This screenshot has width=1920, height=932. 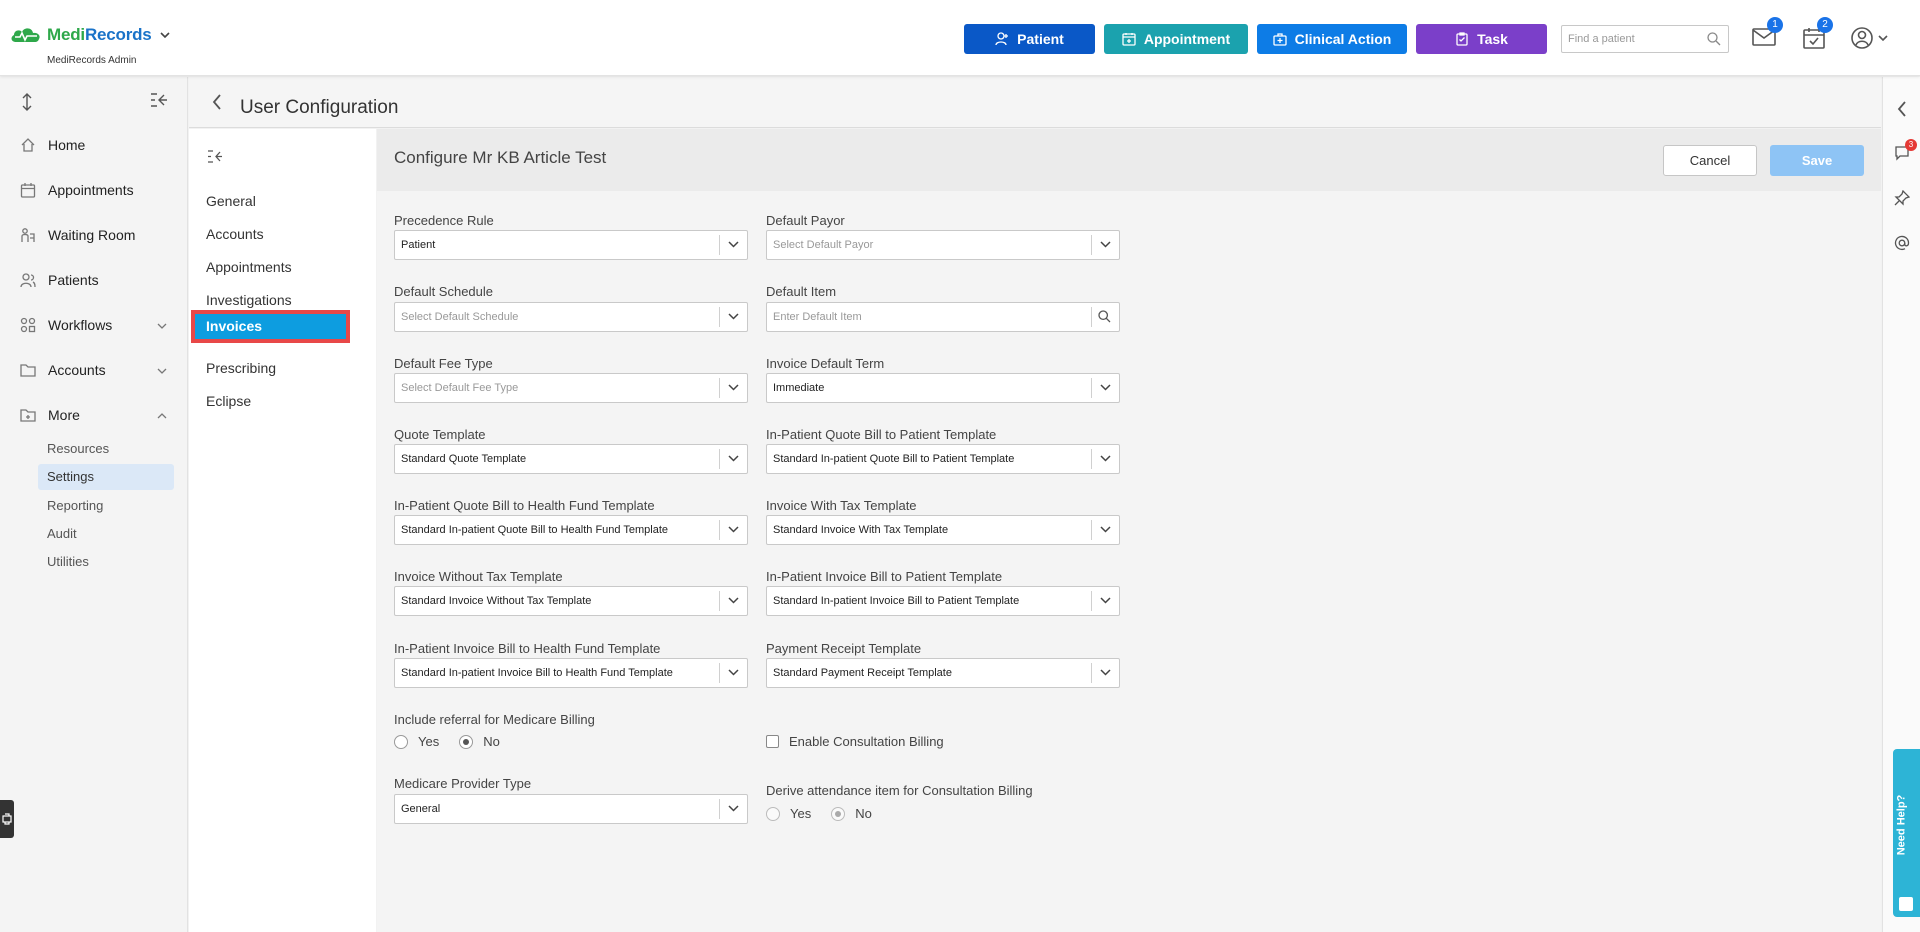 What do you see at coordinates (801, 813) in the screenshot?
I see `radio-label: Yes` at bounding box center [801, 813].